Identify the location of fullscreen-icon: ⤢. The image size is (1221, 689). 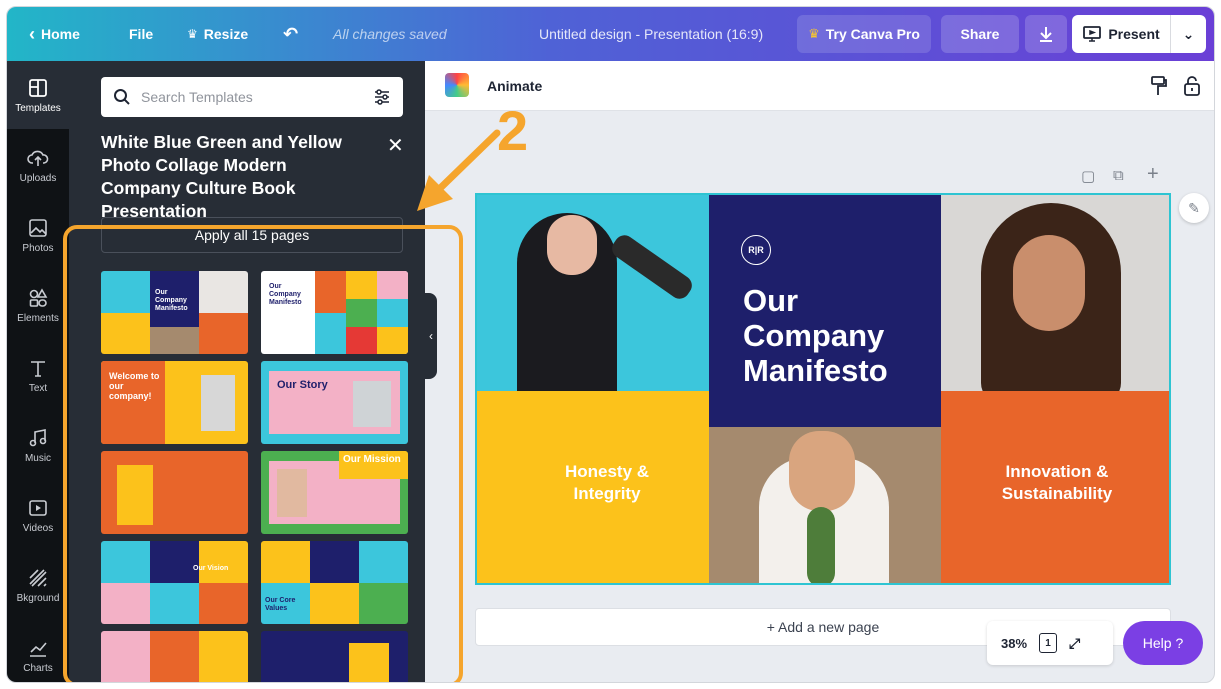
(1074, 643).